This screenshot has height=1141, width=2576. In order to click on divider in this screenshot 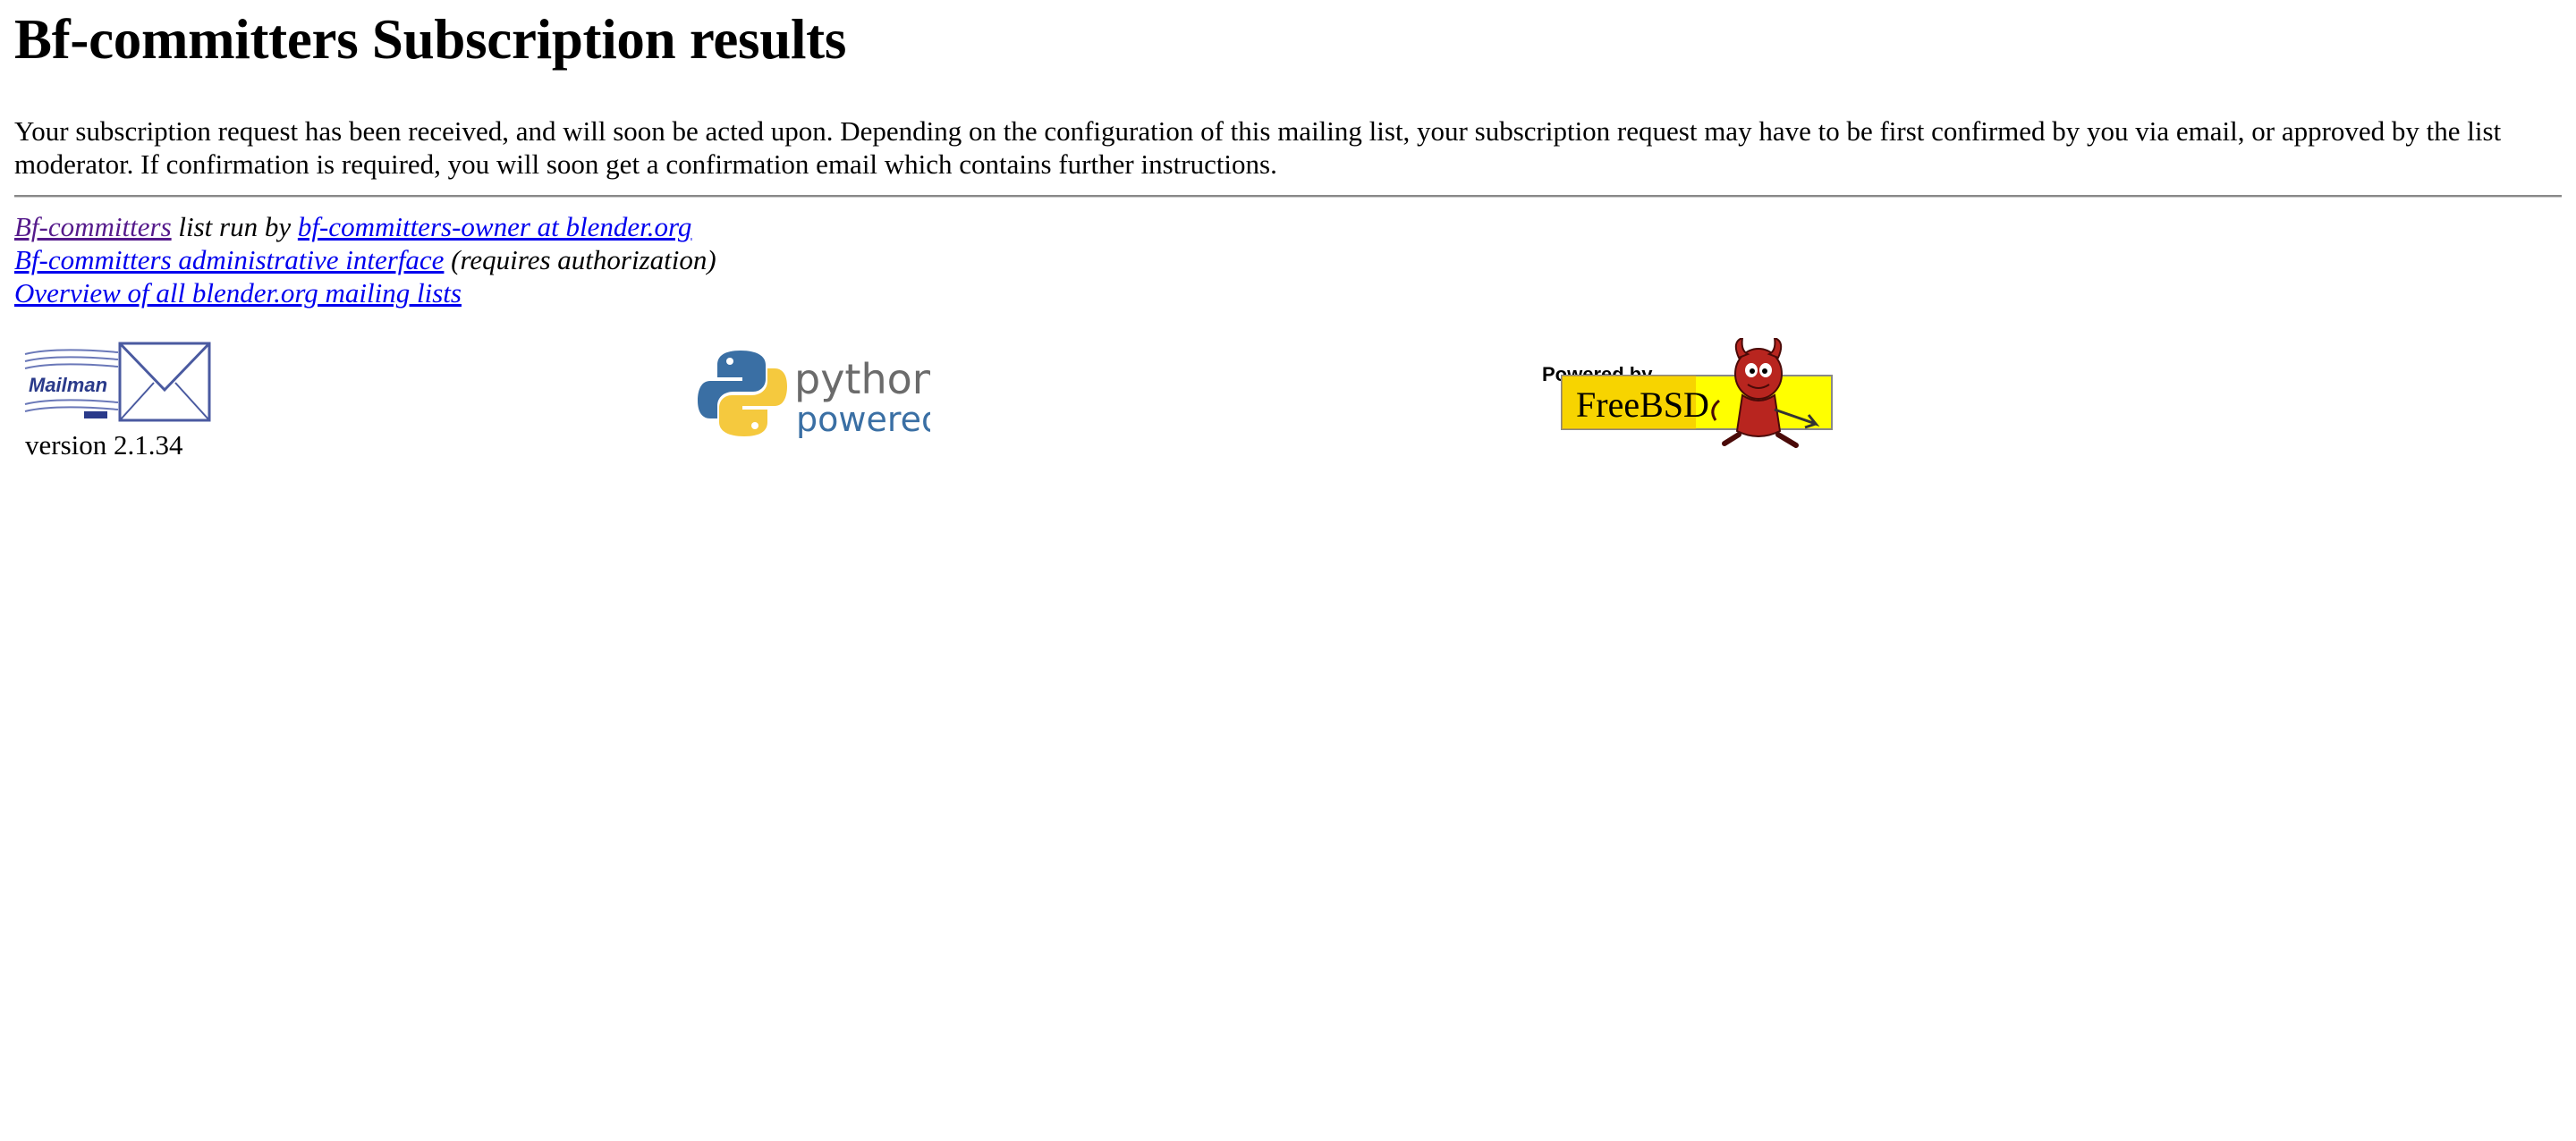, I will do `click(1288, 196)`.